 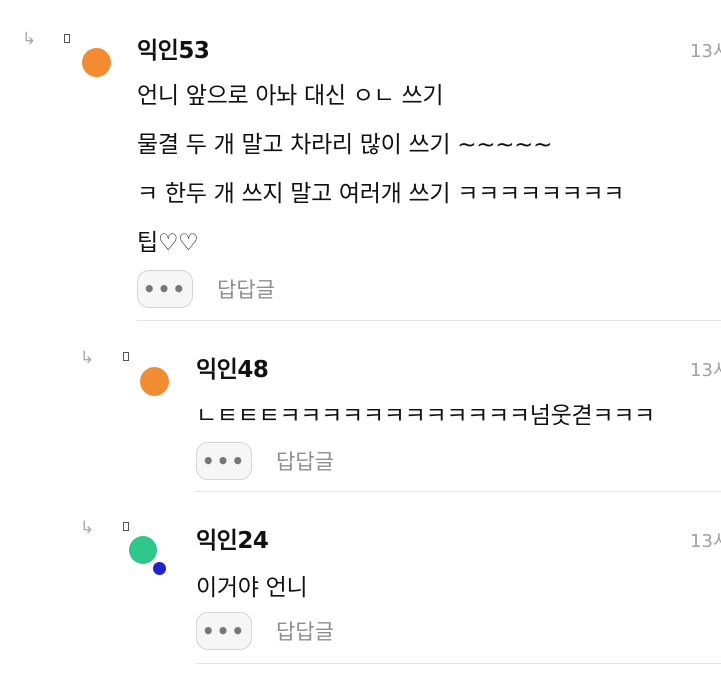 What do you see at coordinates (168, 243) in the screenshot?
I see `comment-line: 팁♡♡` at bounding box center [168, 243].